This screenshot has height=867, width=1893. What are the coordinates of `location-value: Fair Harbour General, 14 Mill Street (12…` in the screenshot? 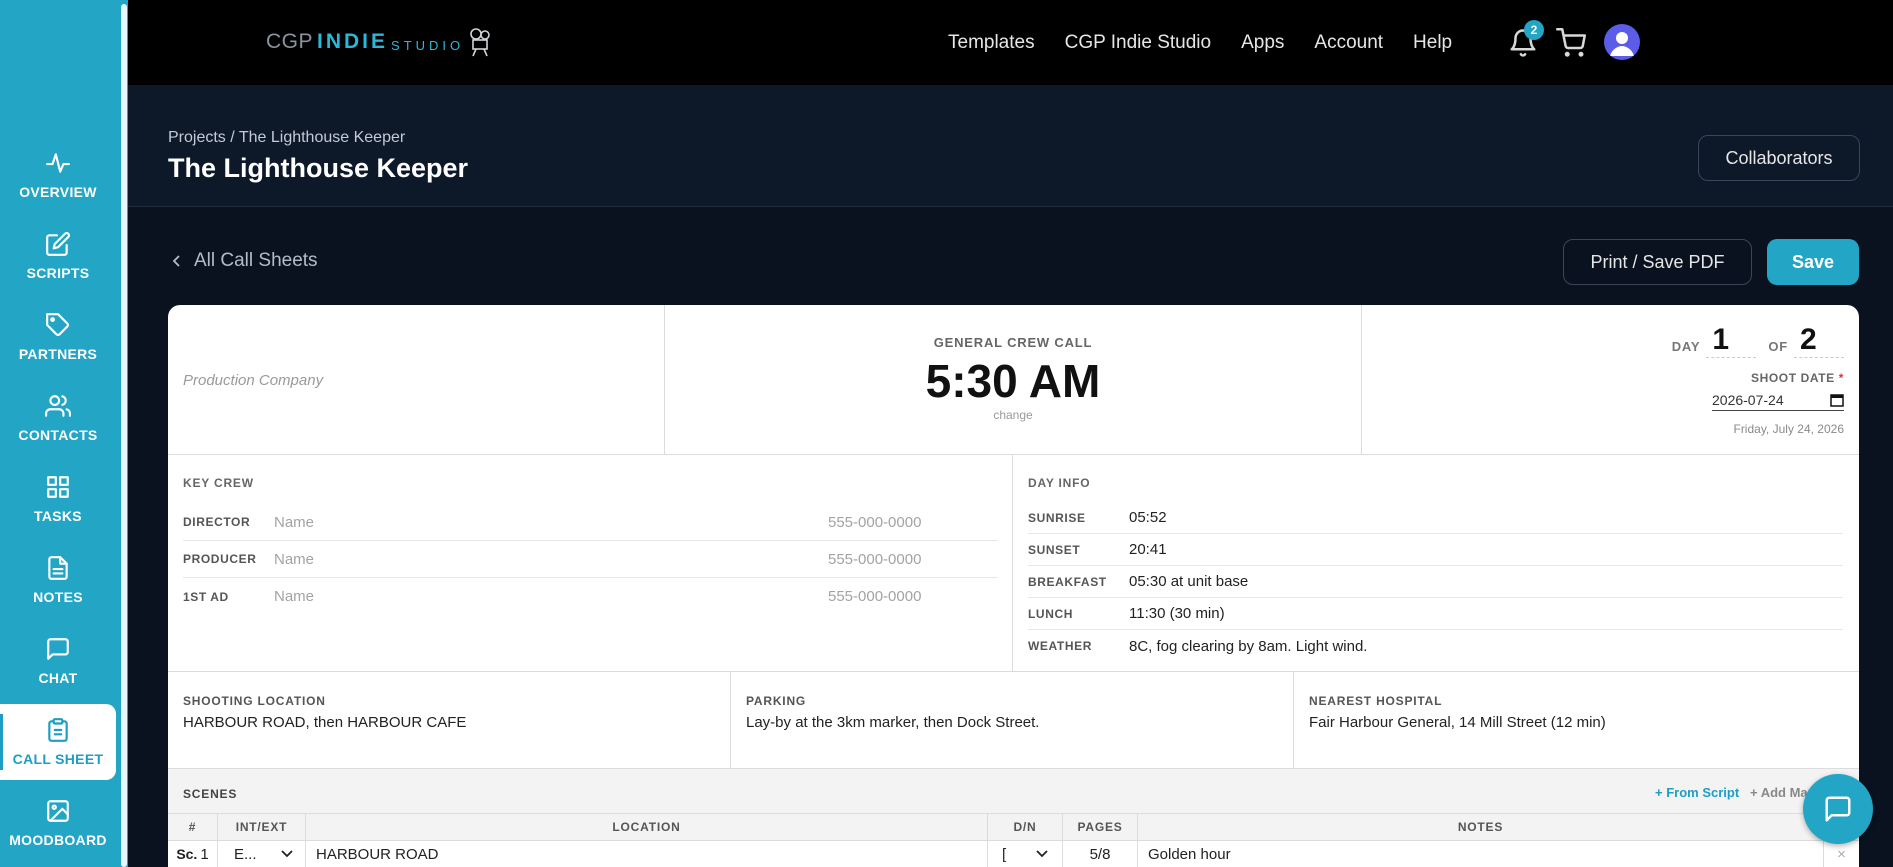 It's located at (1457, 722).